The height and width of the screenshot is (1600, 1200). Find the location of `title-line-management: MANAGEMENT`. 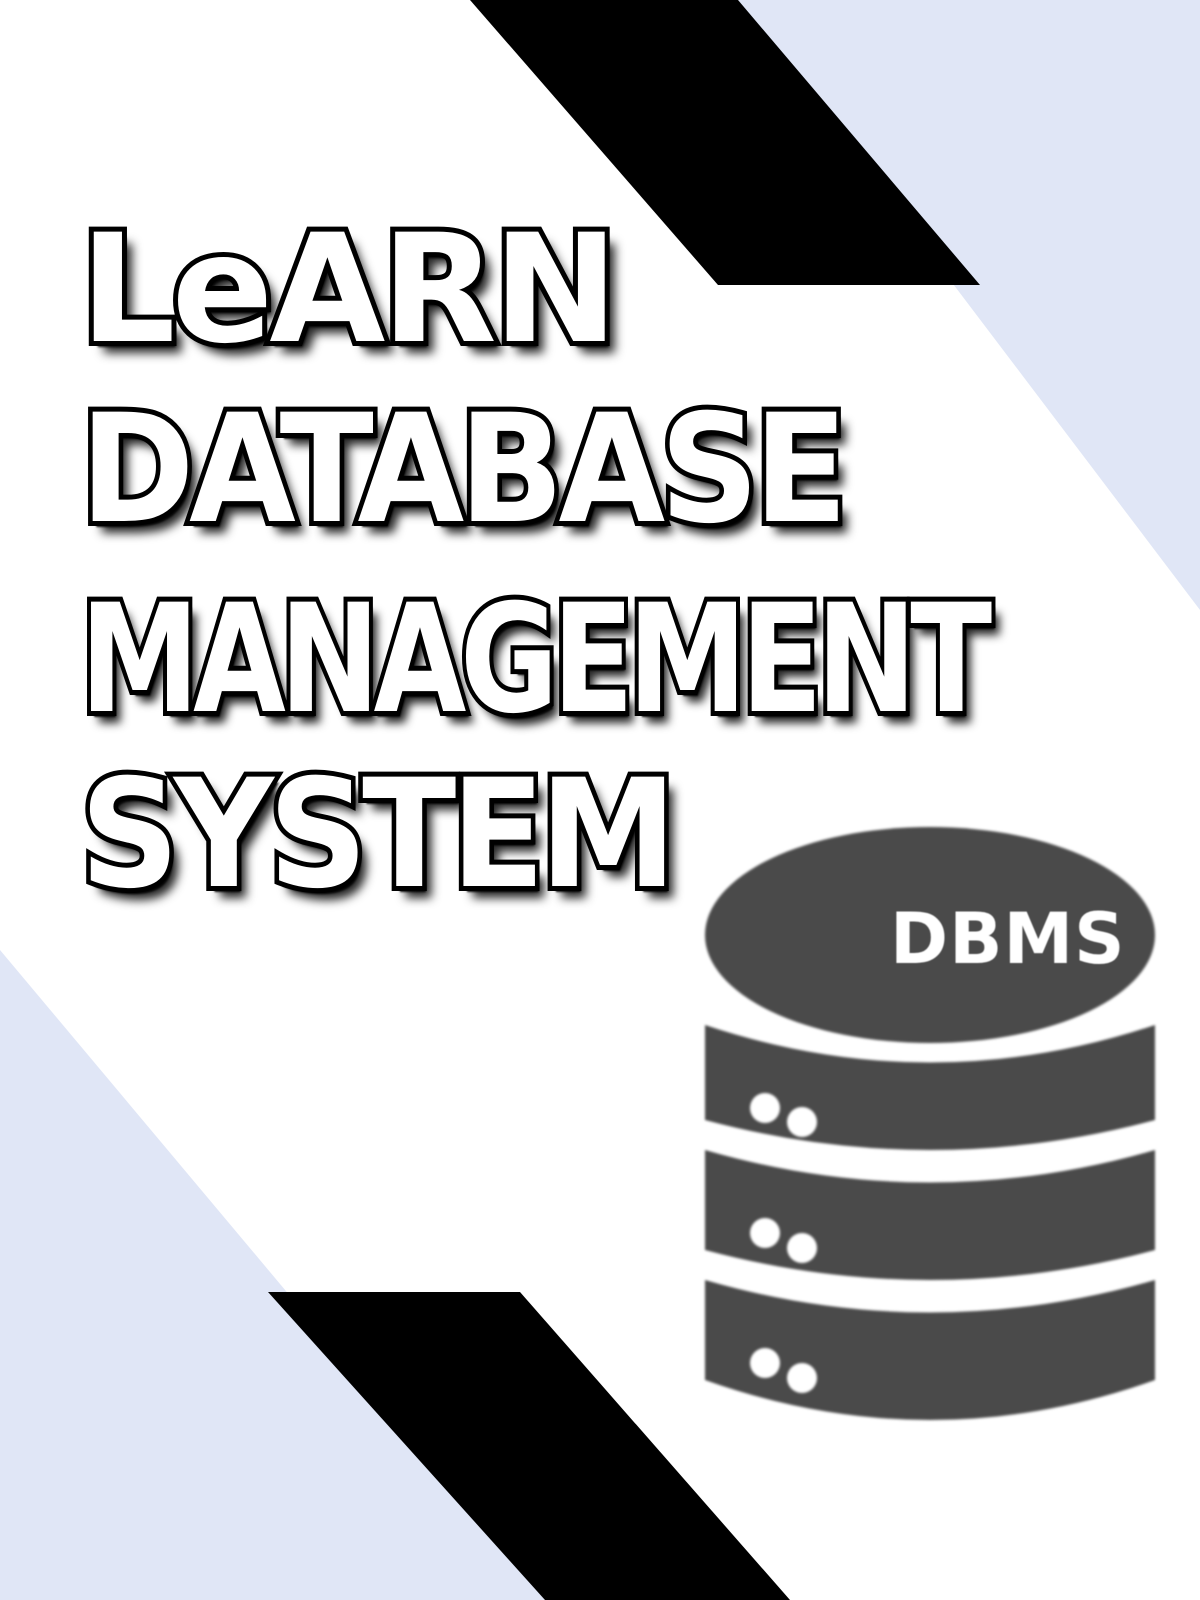

title-line-management: MANAGEMENT is located at coordinates (536, 660).